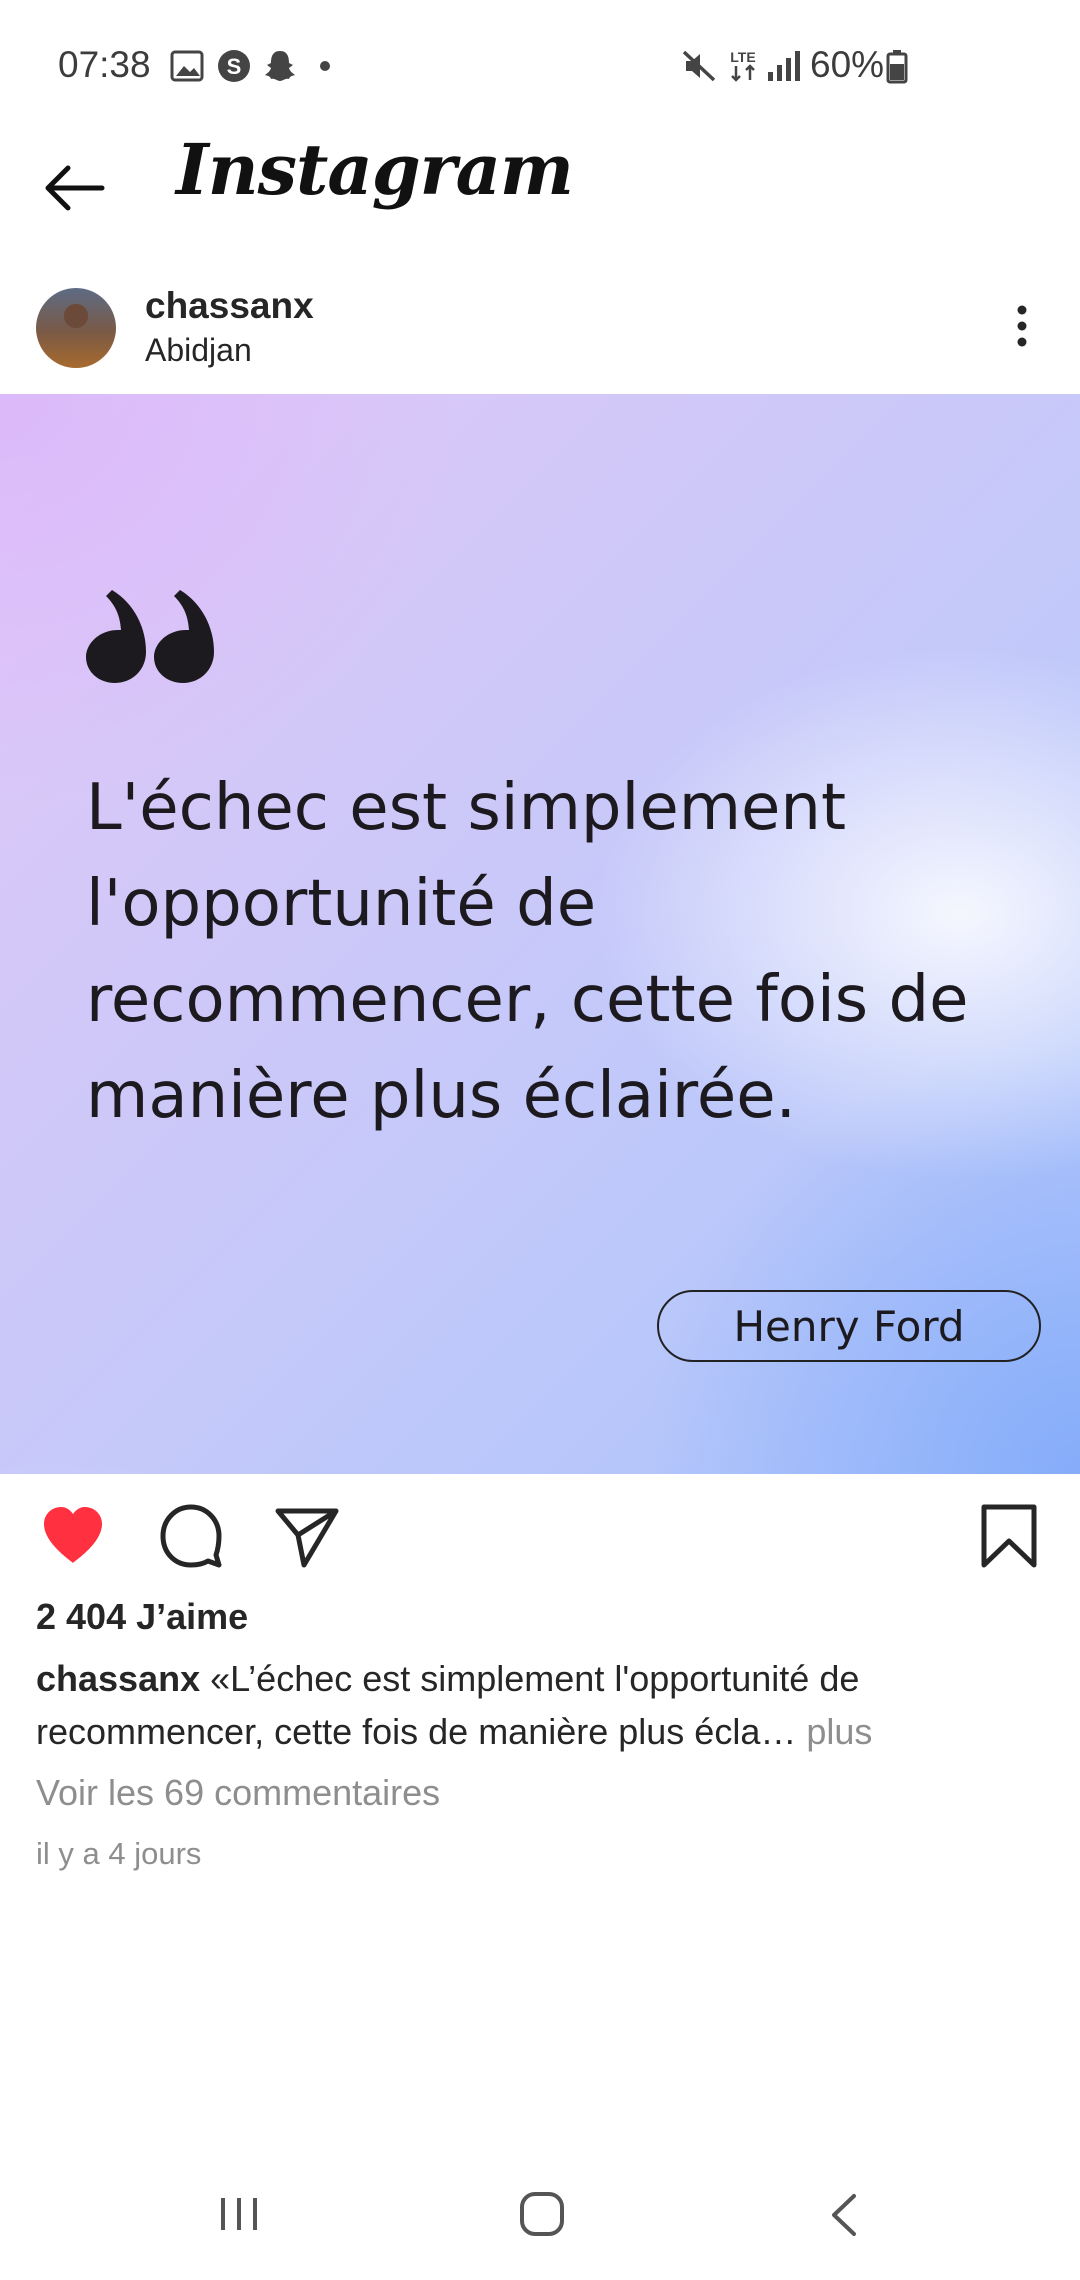  Describe the element at coordinates (844, 2215) in the screenshot. I see `back-icon` at that location.